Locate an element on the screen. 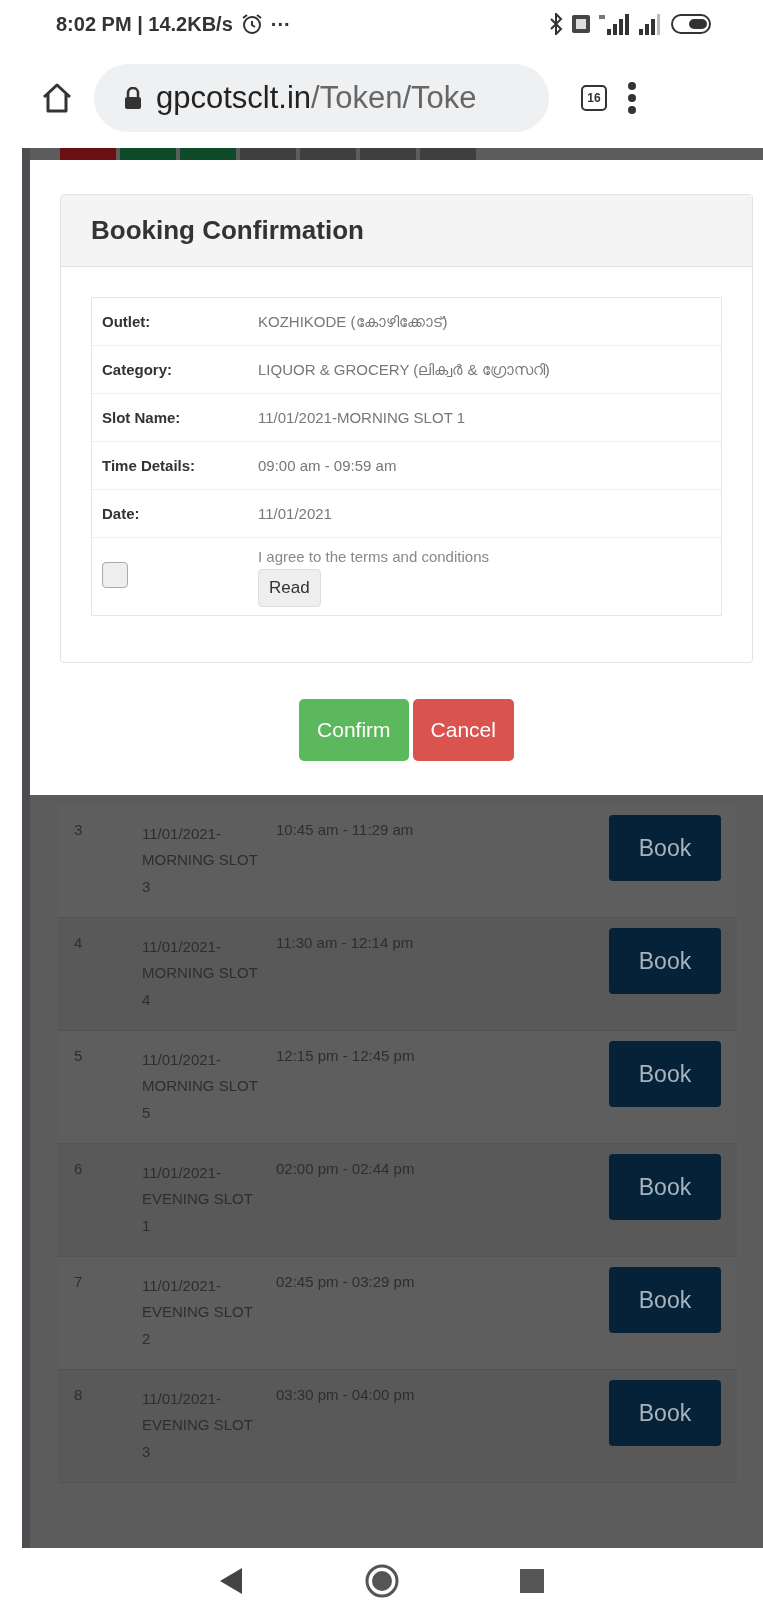 The image size is (763, 1613). cancel-button: Cancel is located at coordinates (463, 730).